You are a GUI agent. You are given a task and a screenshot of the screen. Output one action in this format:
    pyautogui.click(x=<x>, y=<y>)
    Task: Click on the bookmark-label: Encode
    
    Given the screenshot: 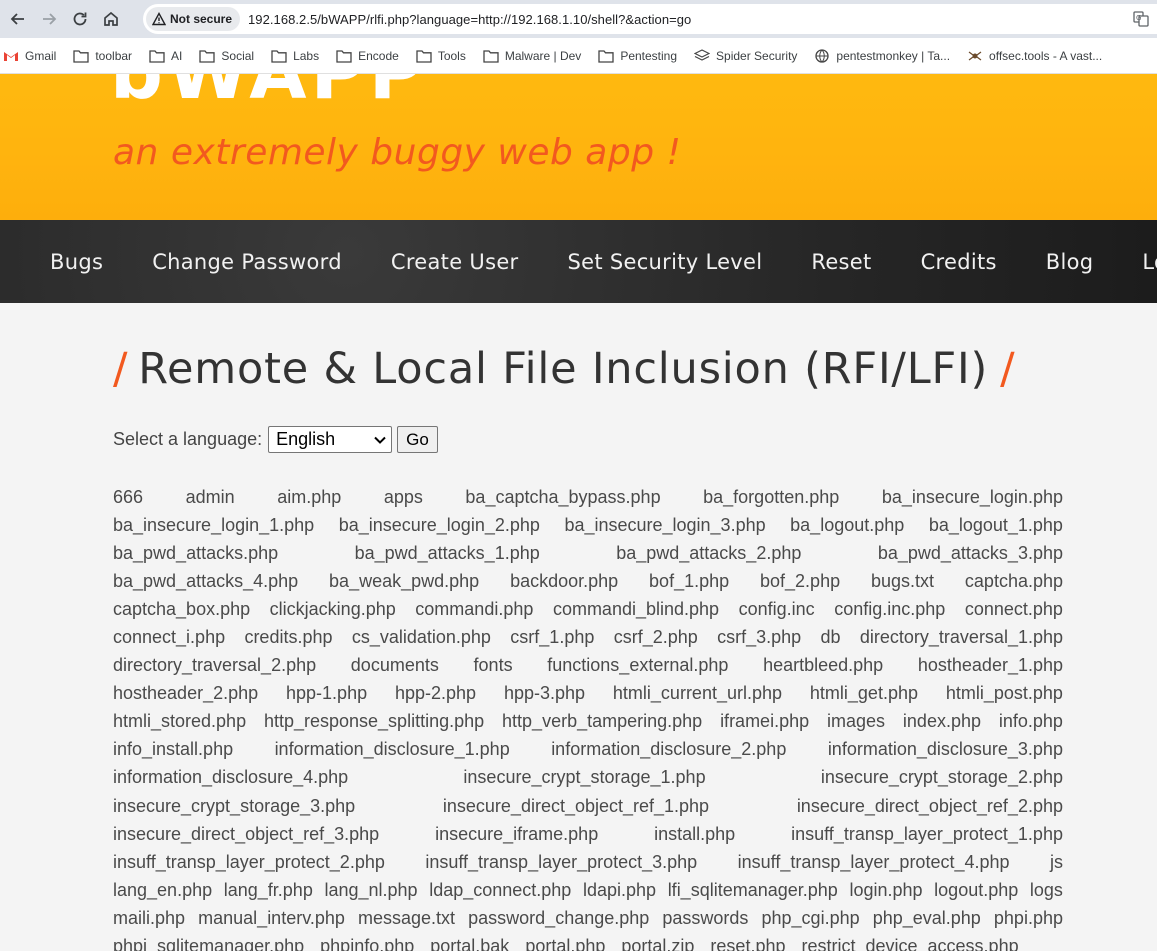 What is the action you would take?
    pyautogui.click(x=378, y=55)
    